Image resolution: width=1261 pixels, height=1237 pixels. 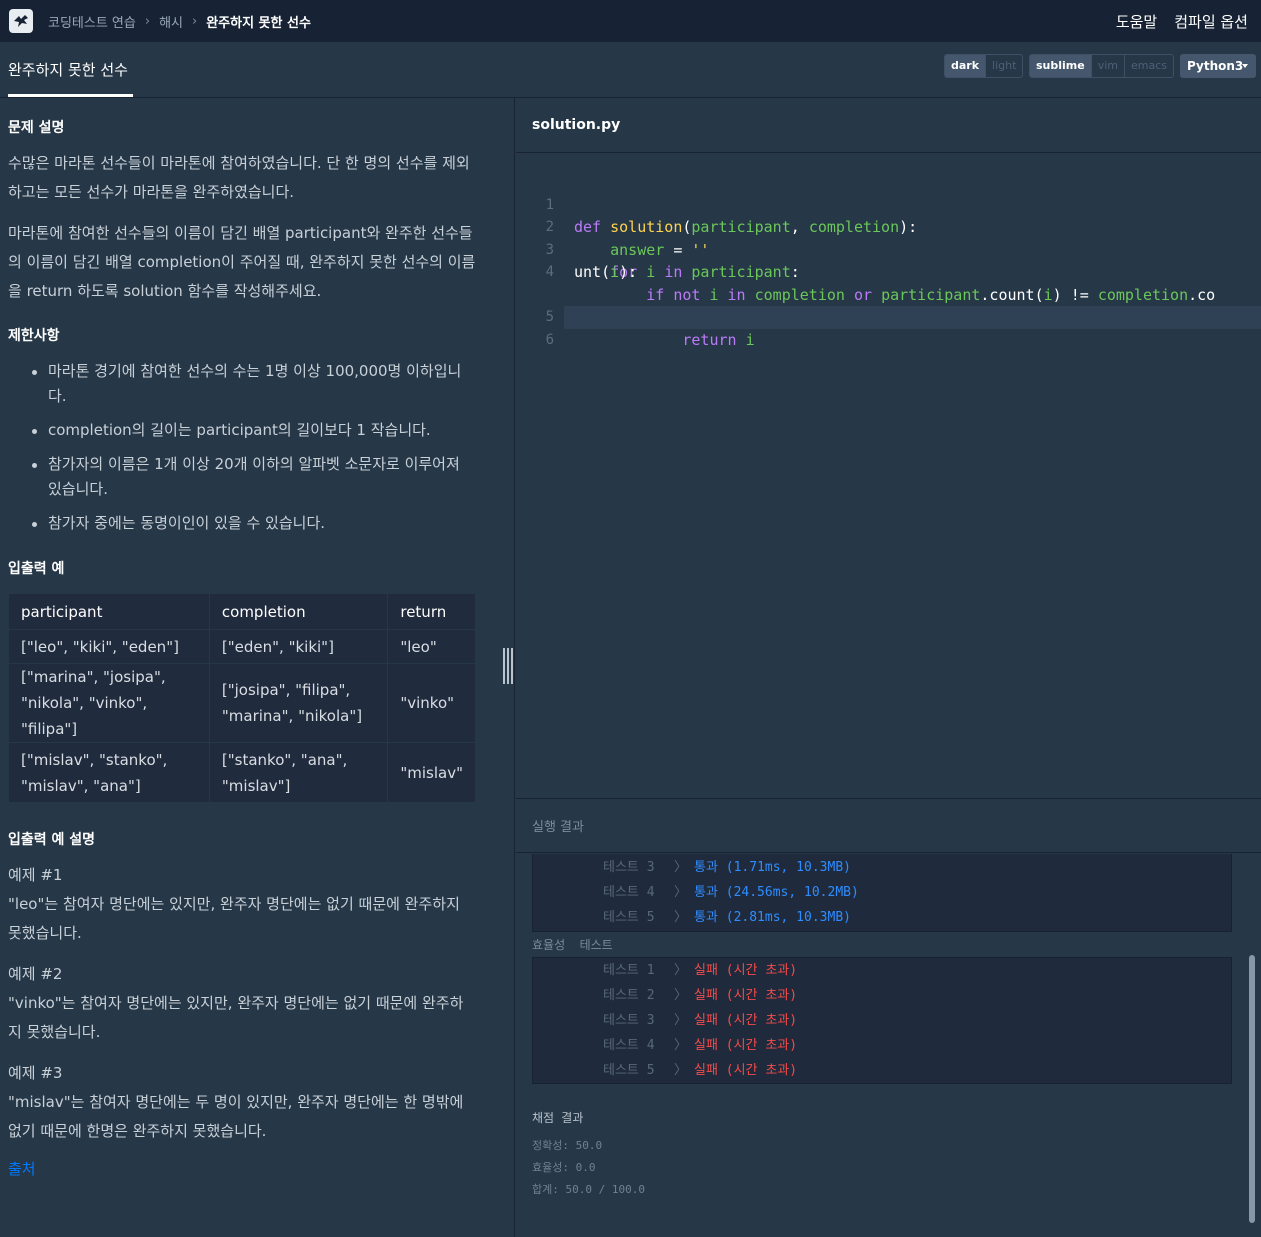 I want to click on test-result: 통과 (1.71ms, 10.3MB), so click(x=772, y=867).